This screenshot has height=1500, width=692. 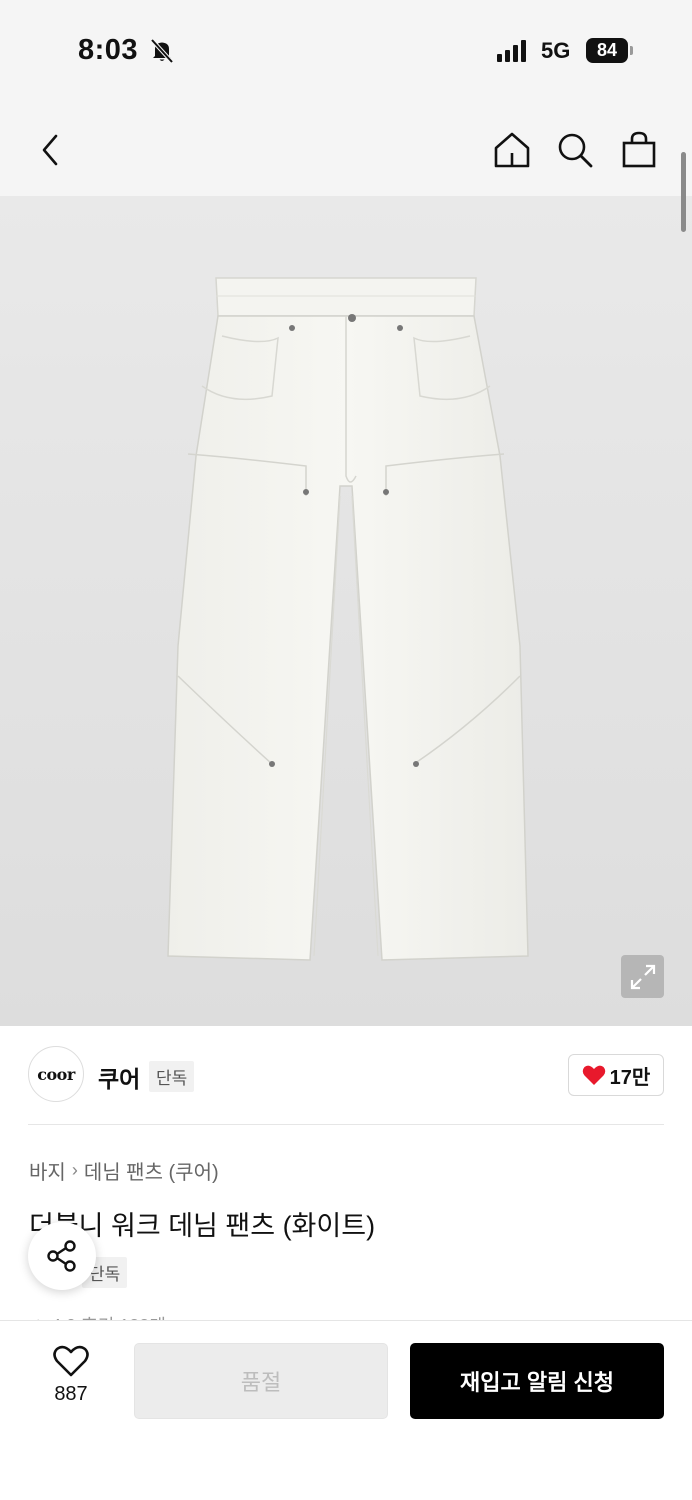 I want to click on bottom-action-bar: 887 품절 재입고 알림 신청, so click(x=346, y=1410).